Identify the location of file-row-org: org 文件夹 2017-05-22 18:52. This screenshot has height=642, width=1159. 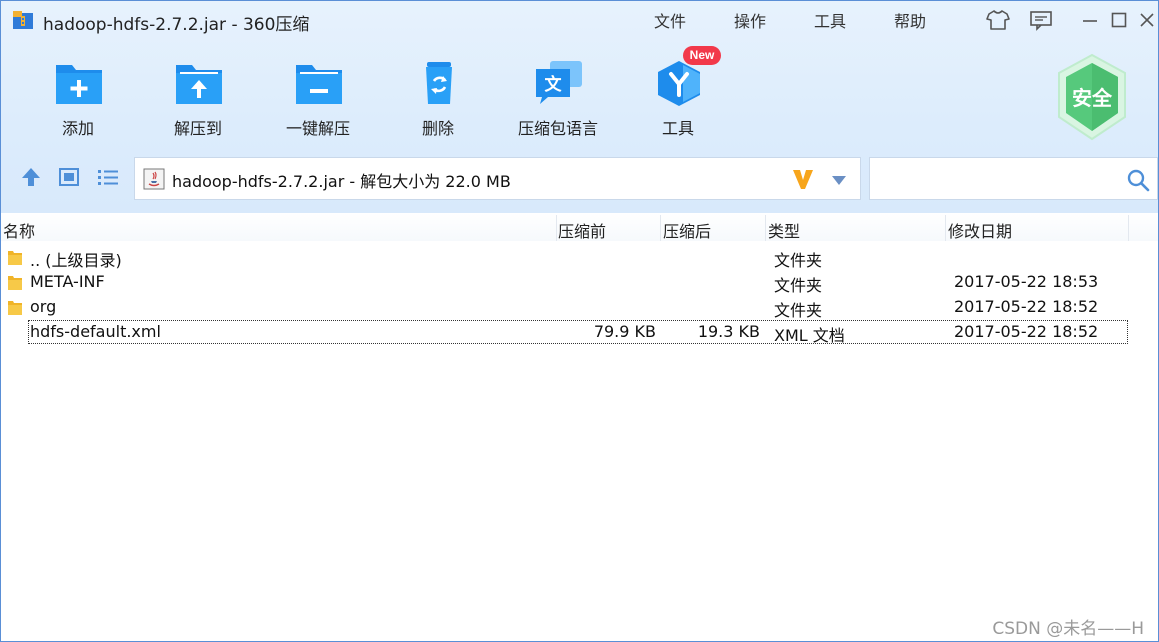
(579, 307).